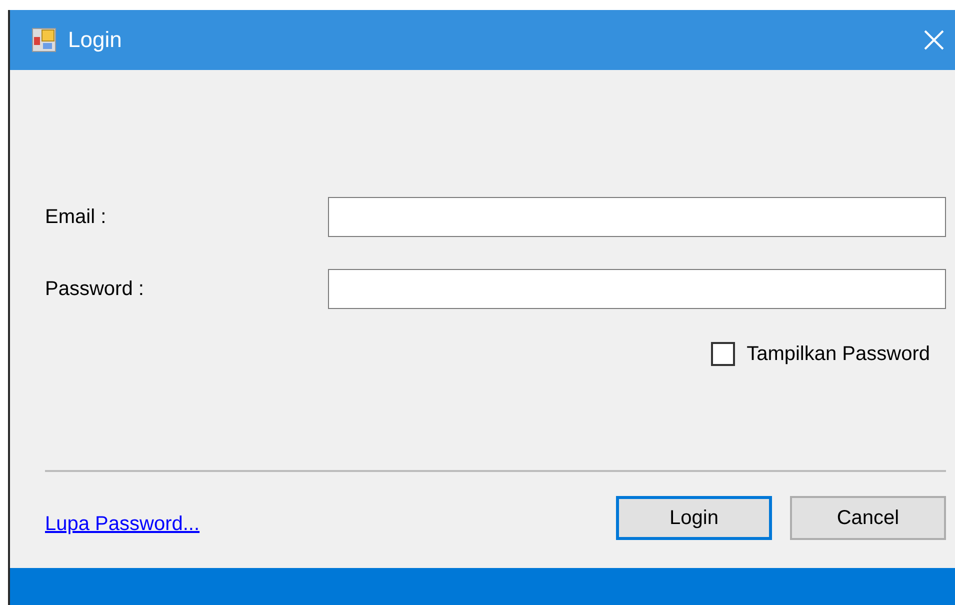 This screenshot has height=605, width=955. I want to click on login-button: Login, so click(694, 518).